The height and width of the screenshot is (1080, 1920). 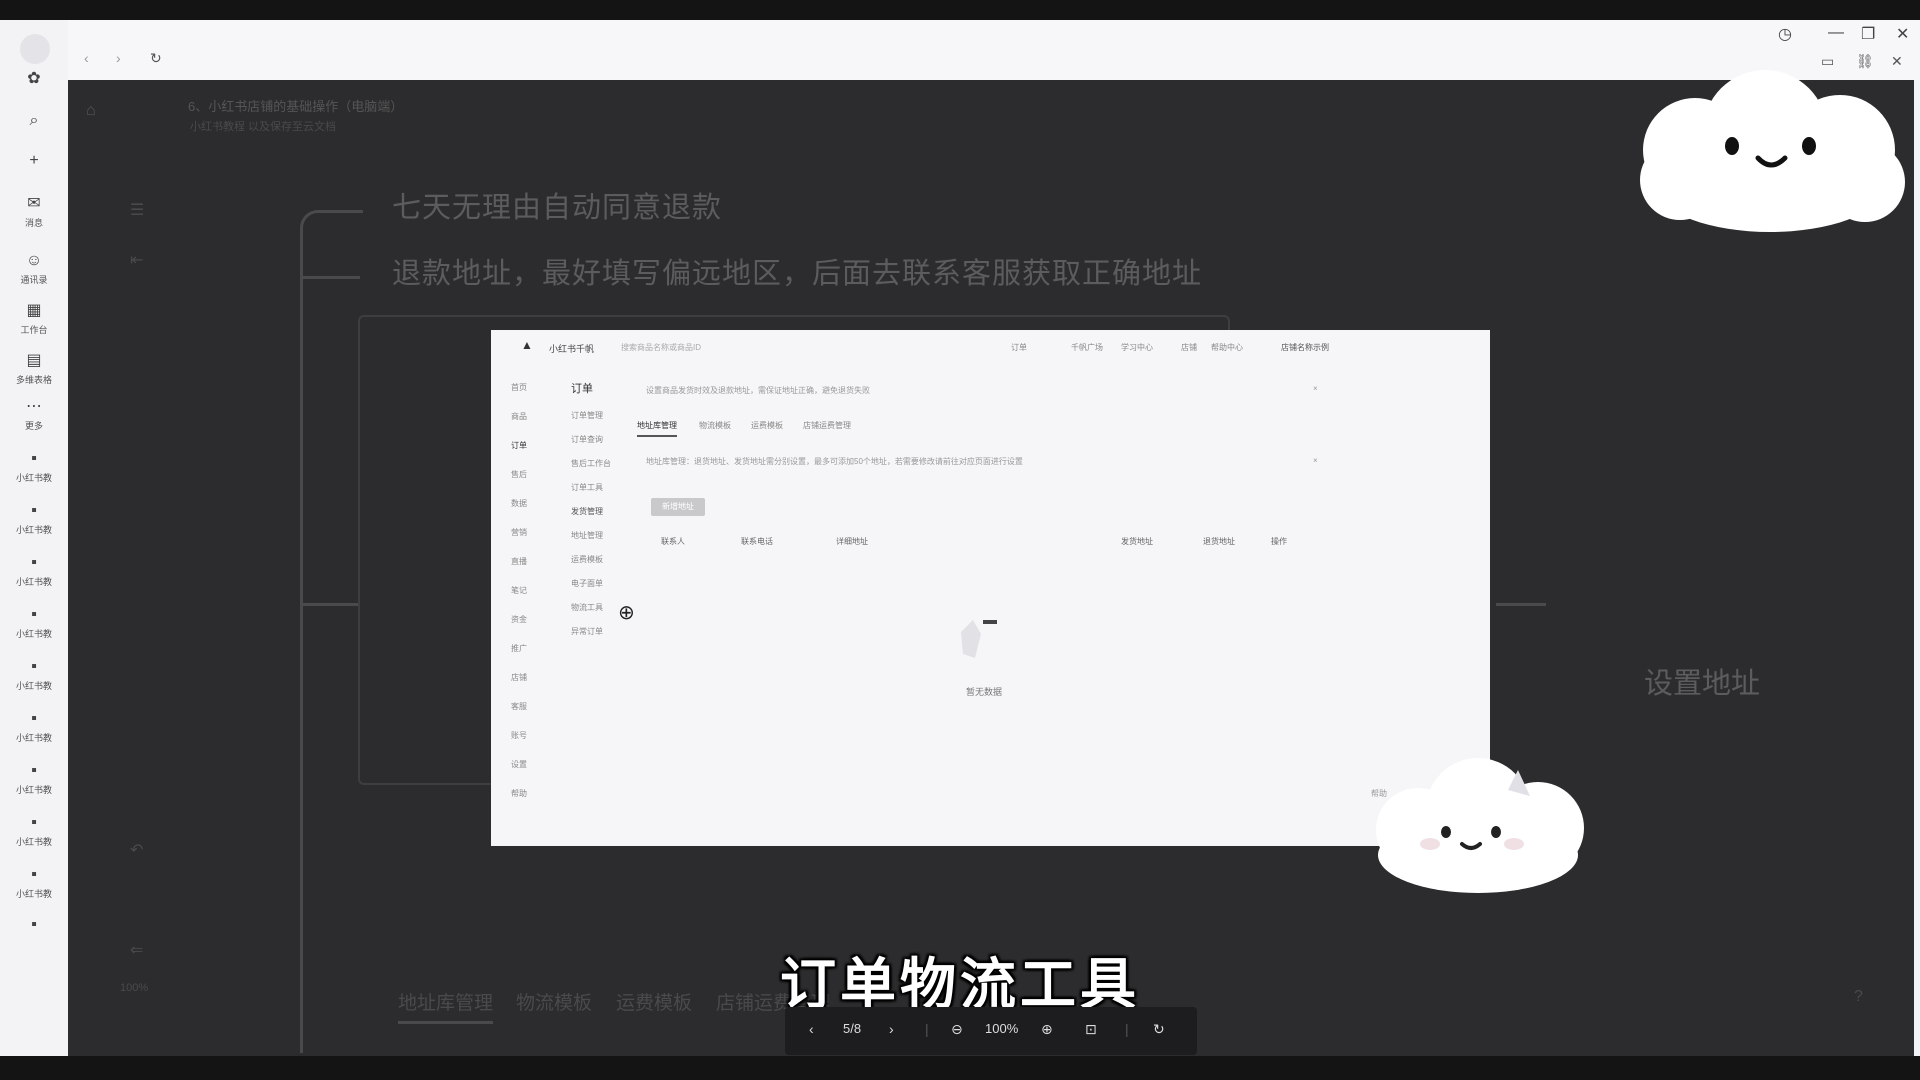 What do you see at coordinates (533, 445) in the screenshot?
I see `left-nav-item: 订单` at bounding box center [533, 445].